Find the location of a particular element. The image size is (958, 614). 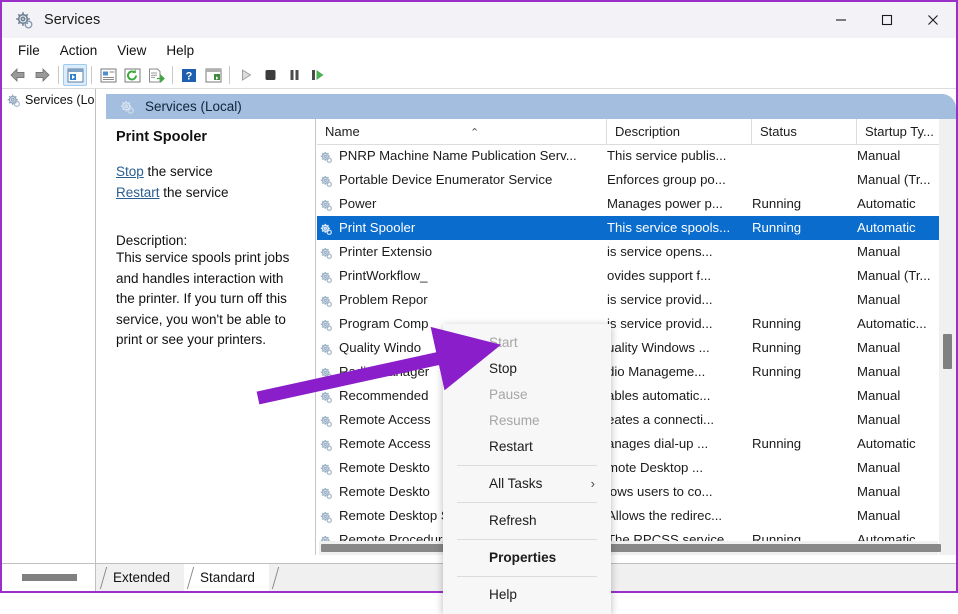

cell-name: Portable Device Enumerator Service is located at coordinates (446, 179).